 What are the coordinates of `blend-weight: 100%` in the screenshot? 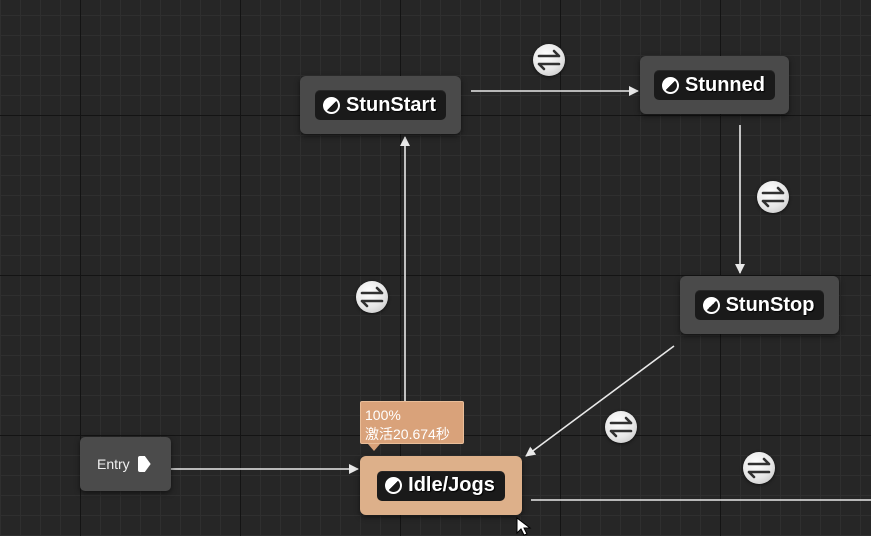 It's located at (383, 415).